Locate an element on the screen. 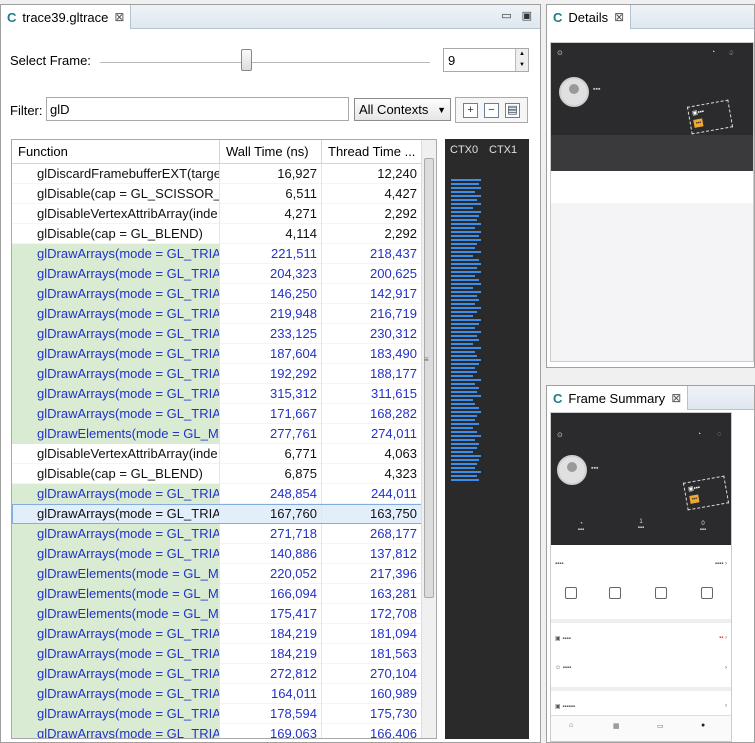 Image resolution: width=755 pixels, height=743 pixels. column-function: Function is located at coordinates (116, 152).